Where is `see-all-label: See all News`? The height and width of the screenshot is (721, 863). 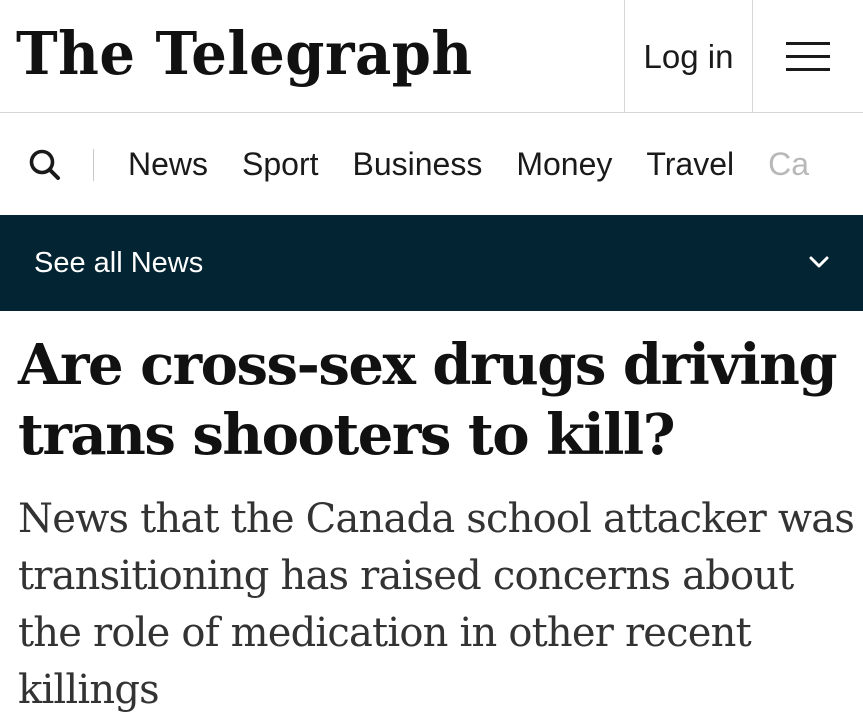
see-all-label: See all News is located at coordinates (119, 263).